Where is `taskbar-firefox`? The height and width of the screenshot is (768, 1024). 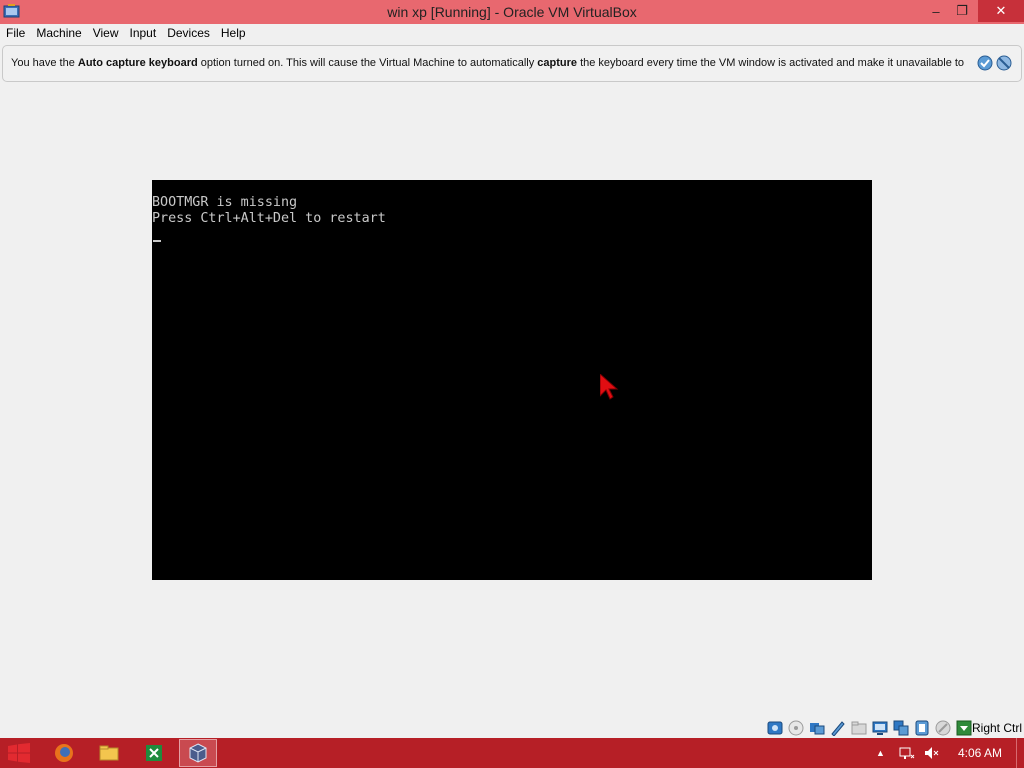 taskbar-firefox is located at coordinates (64, 753).